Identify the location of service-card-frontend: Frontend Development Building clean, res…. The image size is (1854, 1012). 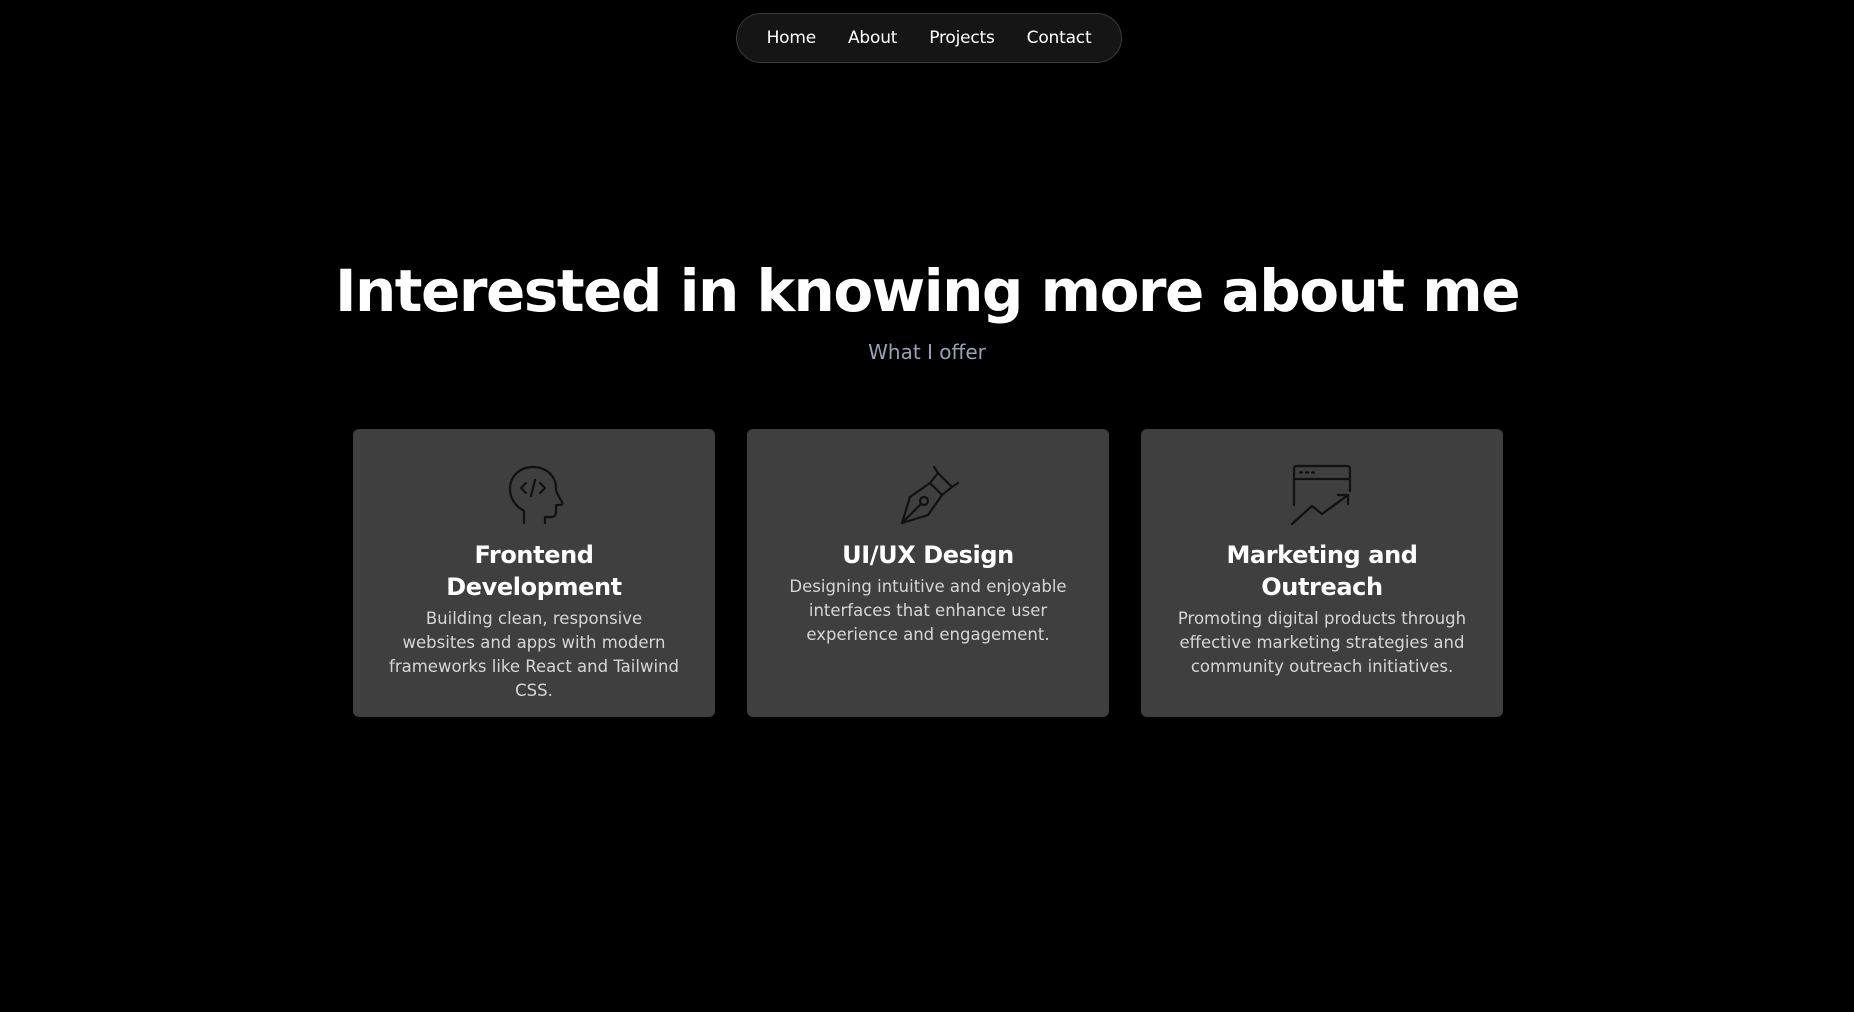
(534, 573).